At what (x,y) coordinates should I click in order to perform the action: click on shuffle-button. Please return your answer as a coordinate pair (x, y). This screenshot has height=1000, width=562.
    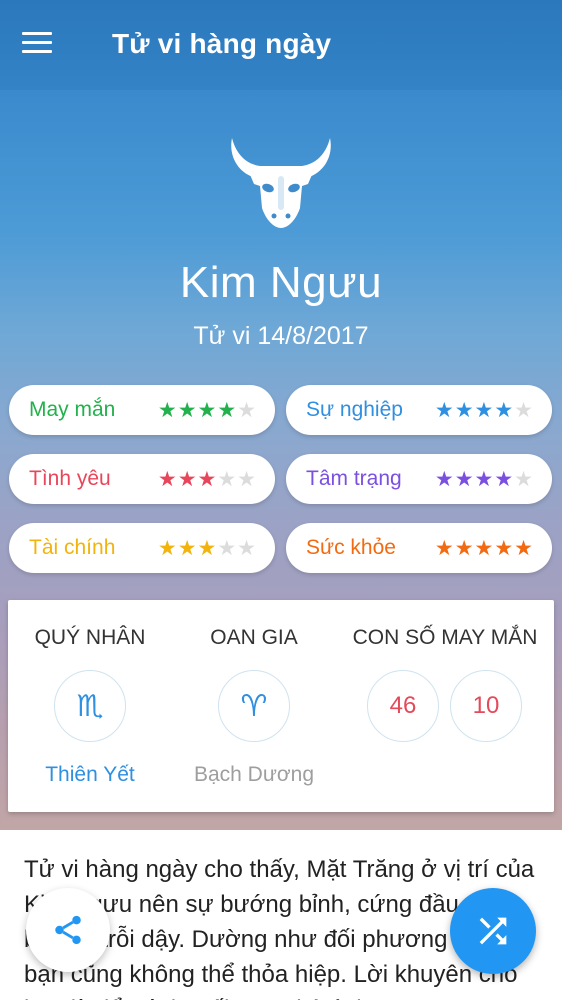
    Looking at the image, I should click on (493, 931).